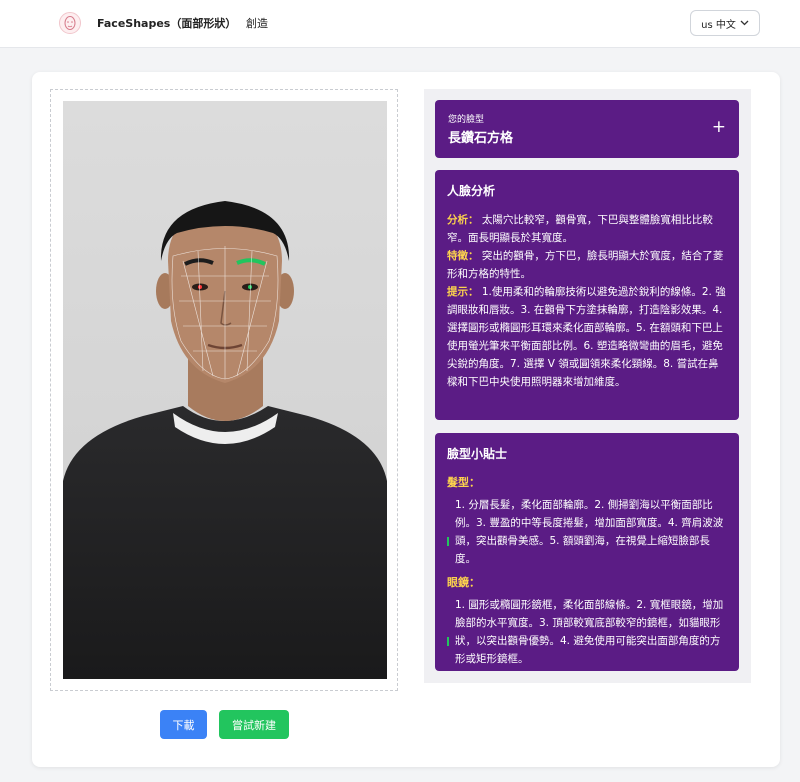 The height and width of the screenshot is (782, 800). I want to click on face-shape-label: 您的臉型, so click(466, 120).